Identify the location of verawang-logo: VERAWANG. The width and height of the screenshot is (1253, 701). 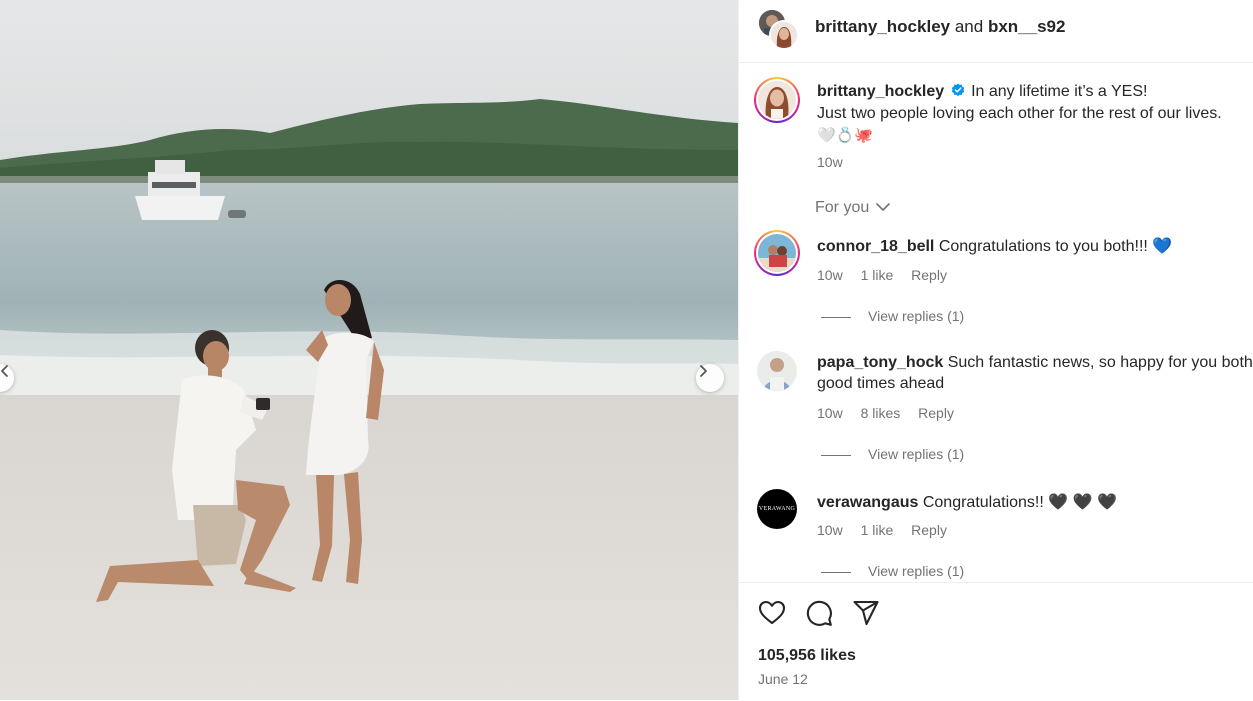
(777, 509).